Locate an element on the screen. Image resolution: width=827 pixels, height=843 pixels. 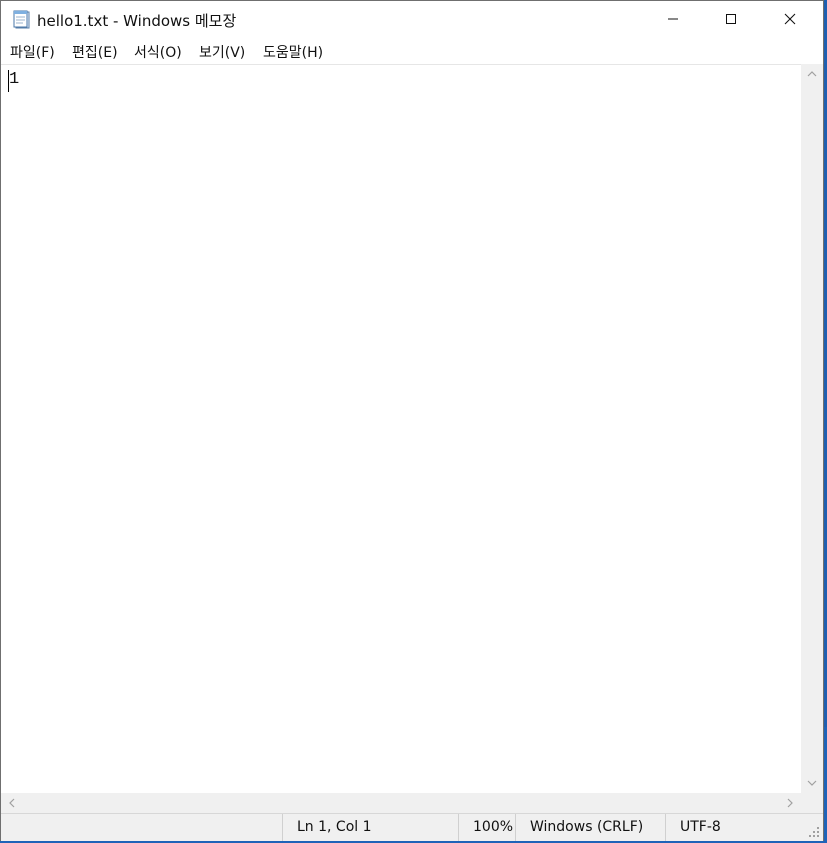
minimize-button is located at coordinates (673, 19).